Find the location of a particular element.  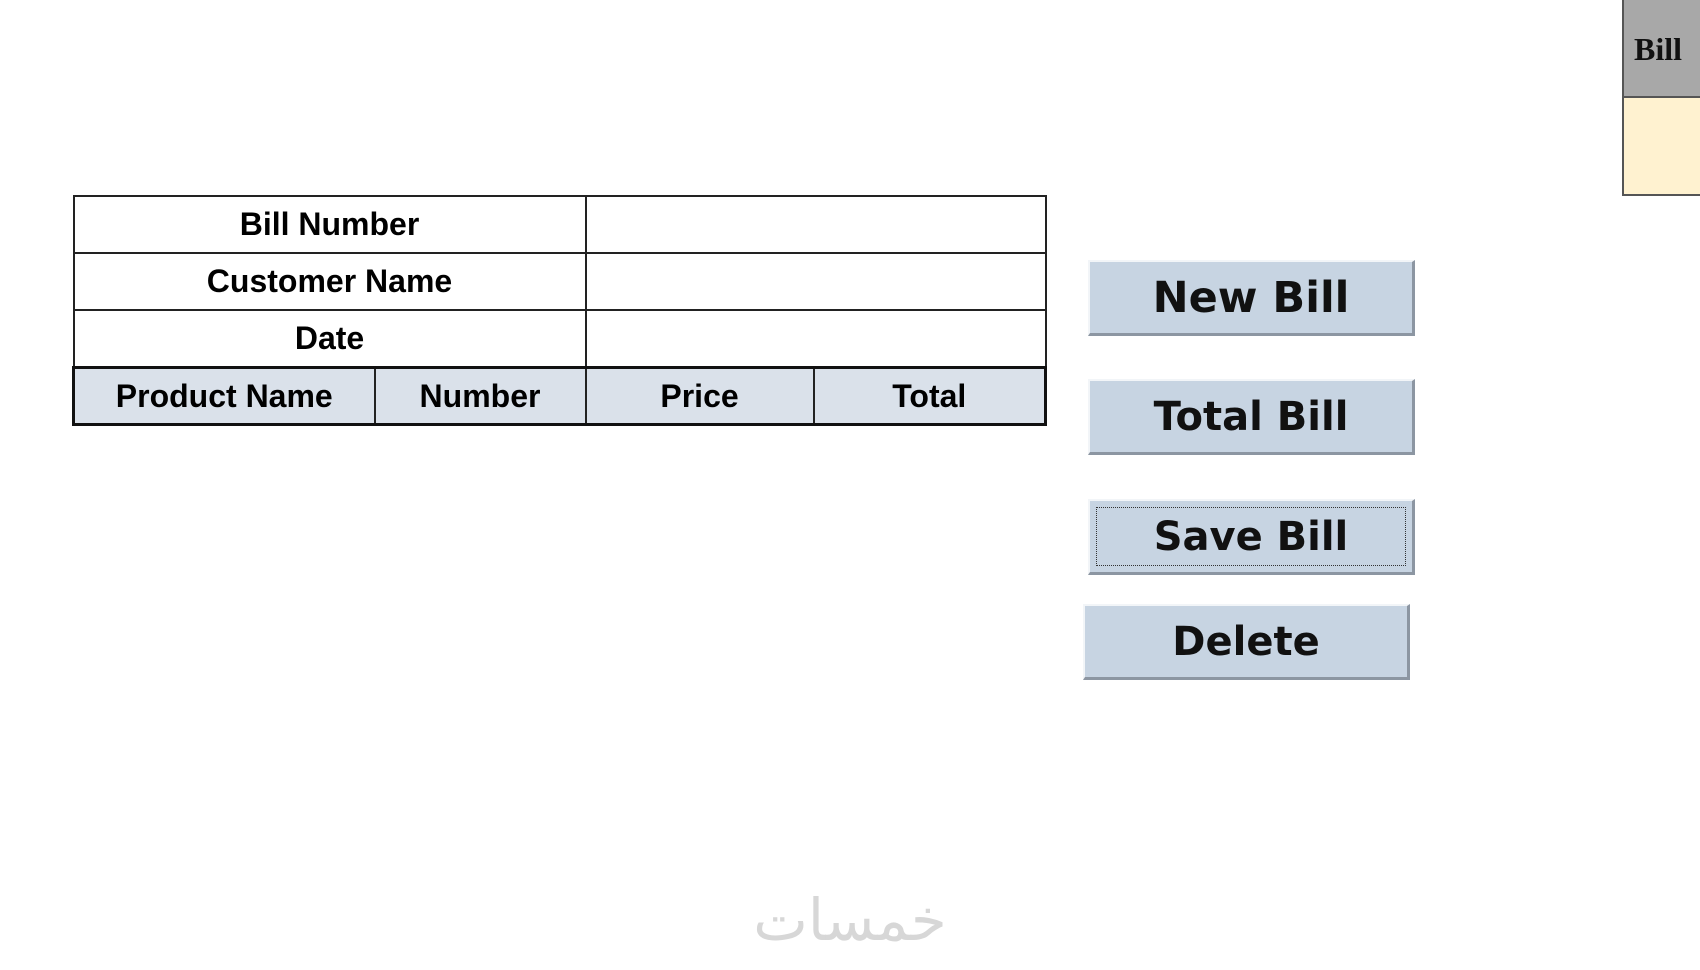

bill-number-field is located at coordinates (815, 224).